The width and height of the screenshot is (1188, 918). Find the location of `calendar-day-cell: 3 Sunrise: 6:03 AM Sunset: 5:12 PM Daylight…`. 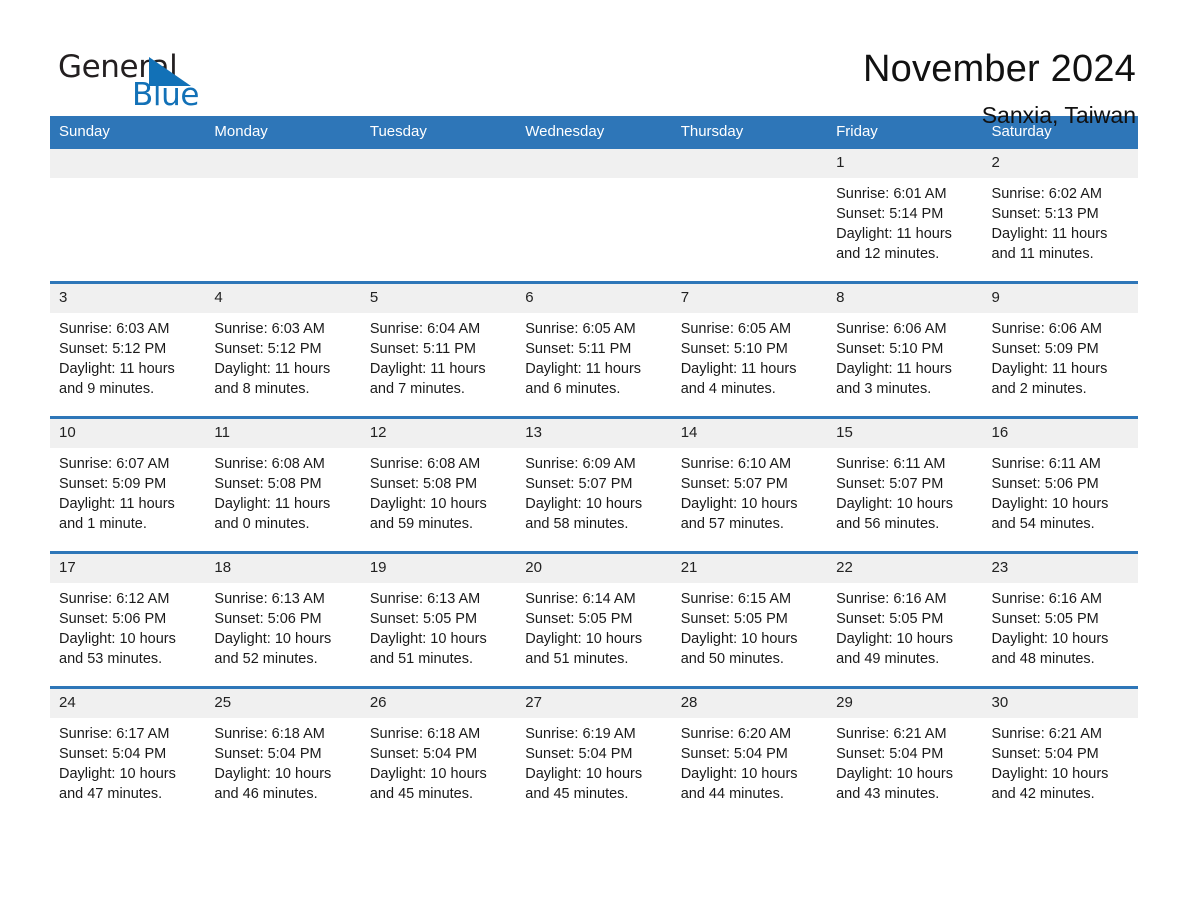

calendar-day-cell: 3 Sunrise: 6:03 AM Sunset: 5:12 PM Daylight… is located at coordinates (128, 349).